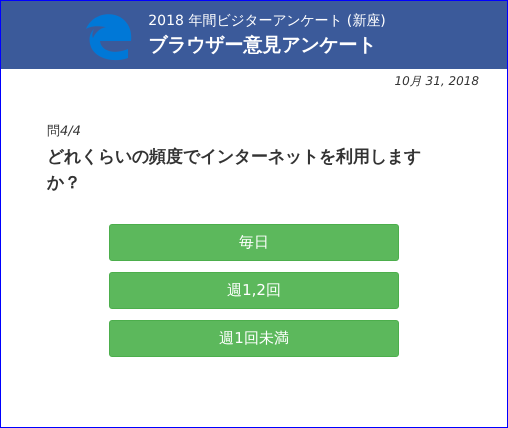  I want to click on answer-button: 週1回未満, so click(254, 338).